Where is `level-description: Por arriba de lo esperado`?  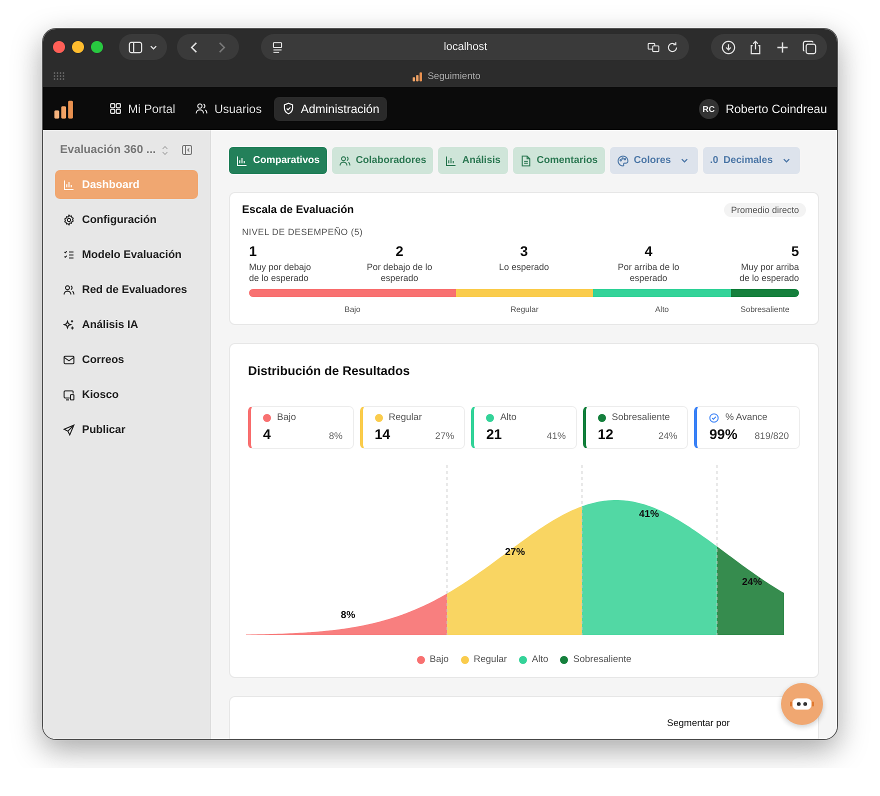 level-description: Por arriba de lo esperado is located at coordinates (648, 273).